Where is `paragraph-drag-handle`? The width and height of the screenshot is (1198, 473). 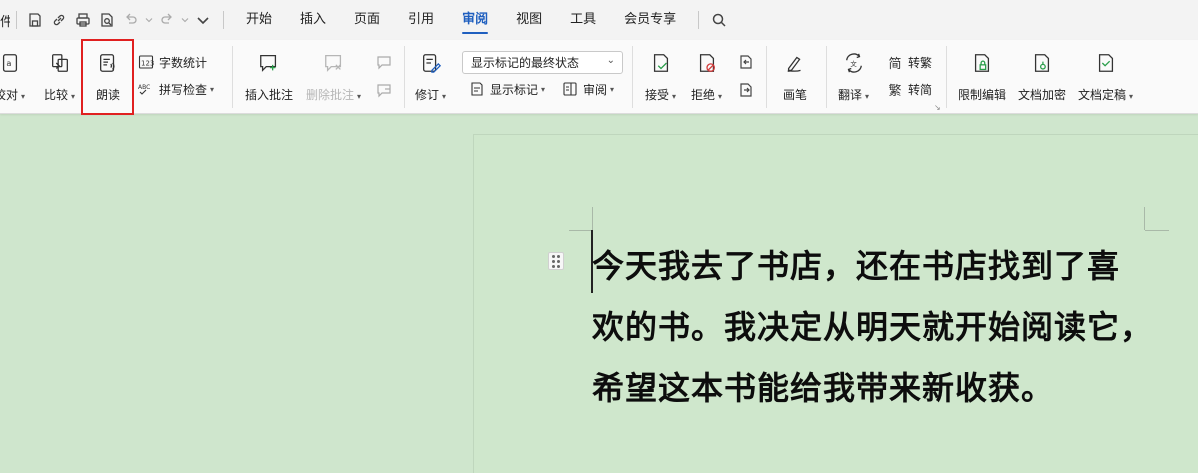
paragraph-drag-handle is located at coordinates (556, 261).